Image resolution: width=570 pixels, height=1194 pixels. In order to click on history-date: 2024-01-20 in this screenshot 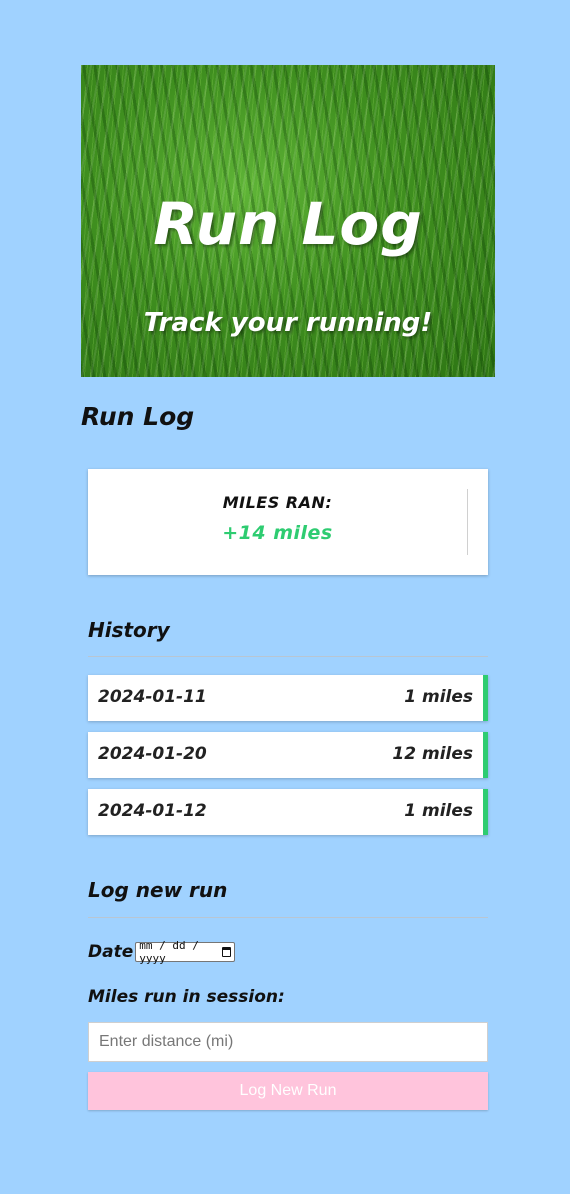, I will do `click(152, 754)`.